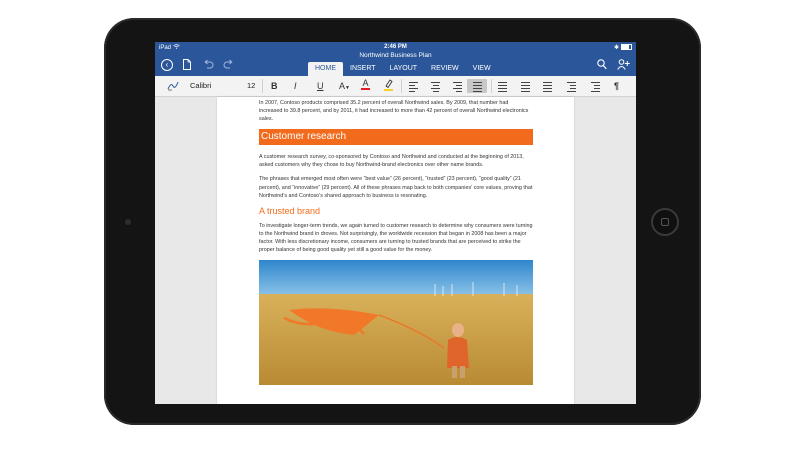  Describe the element at coordinates (502, 88) in the screenshot. I see `line-spacing-icon` at that location.